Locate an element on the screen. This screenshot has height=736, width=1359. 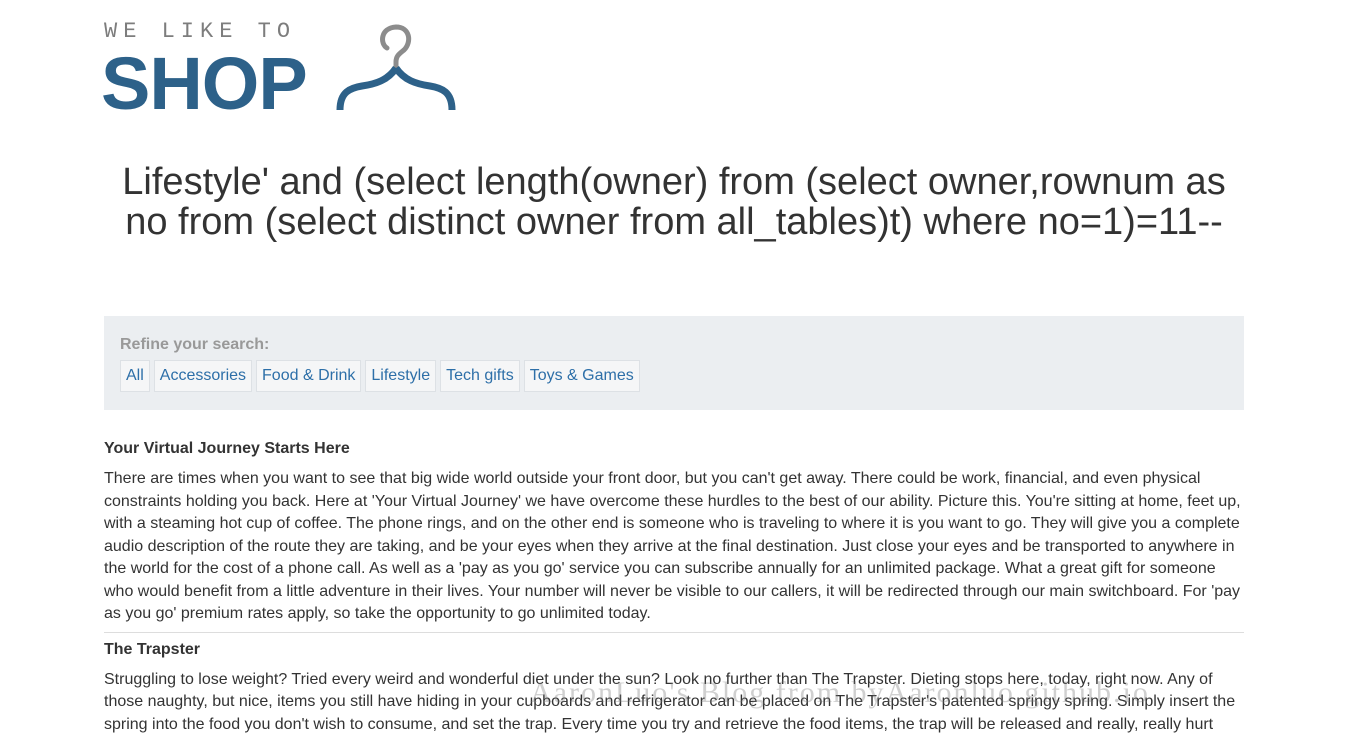
site-logo: WE LIKE TO SHOP is located at coordinates (672, 62).